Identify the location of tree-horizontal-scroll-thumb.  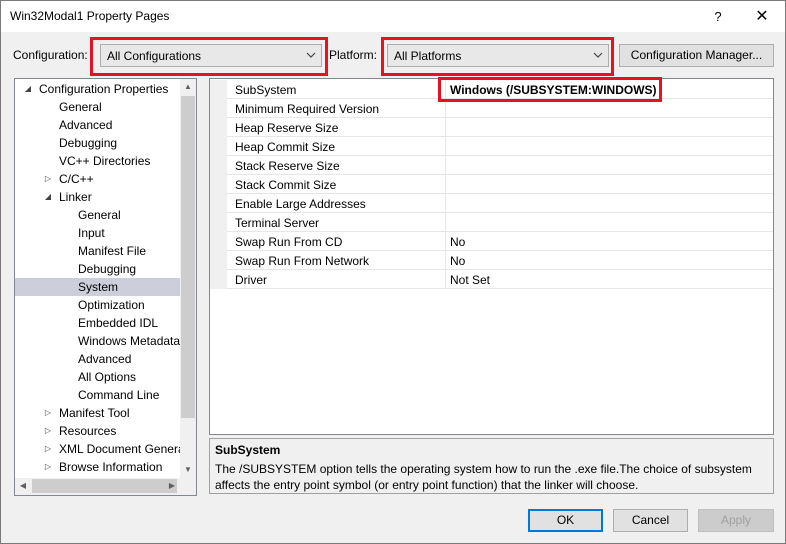
(104, 486).